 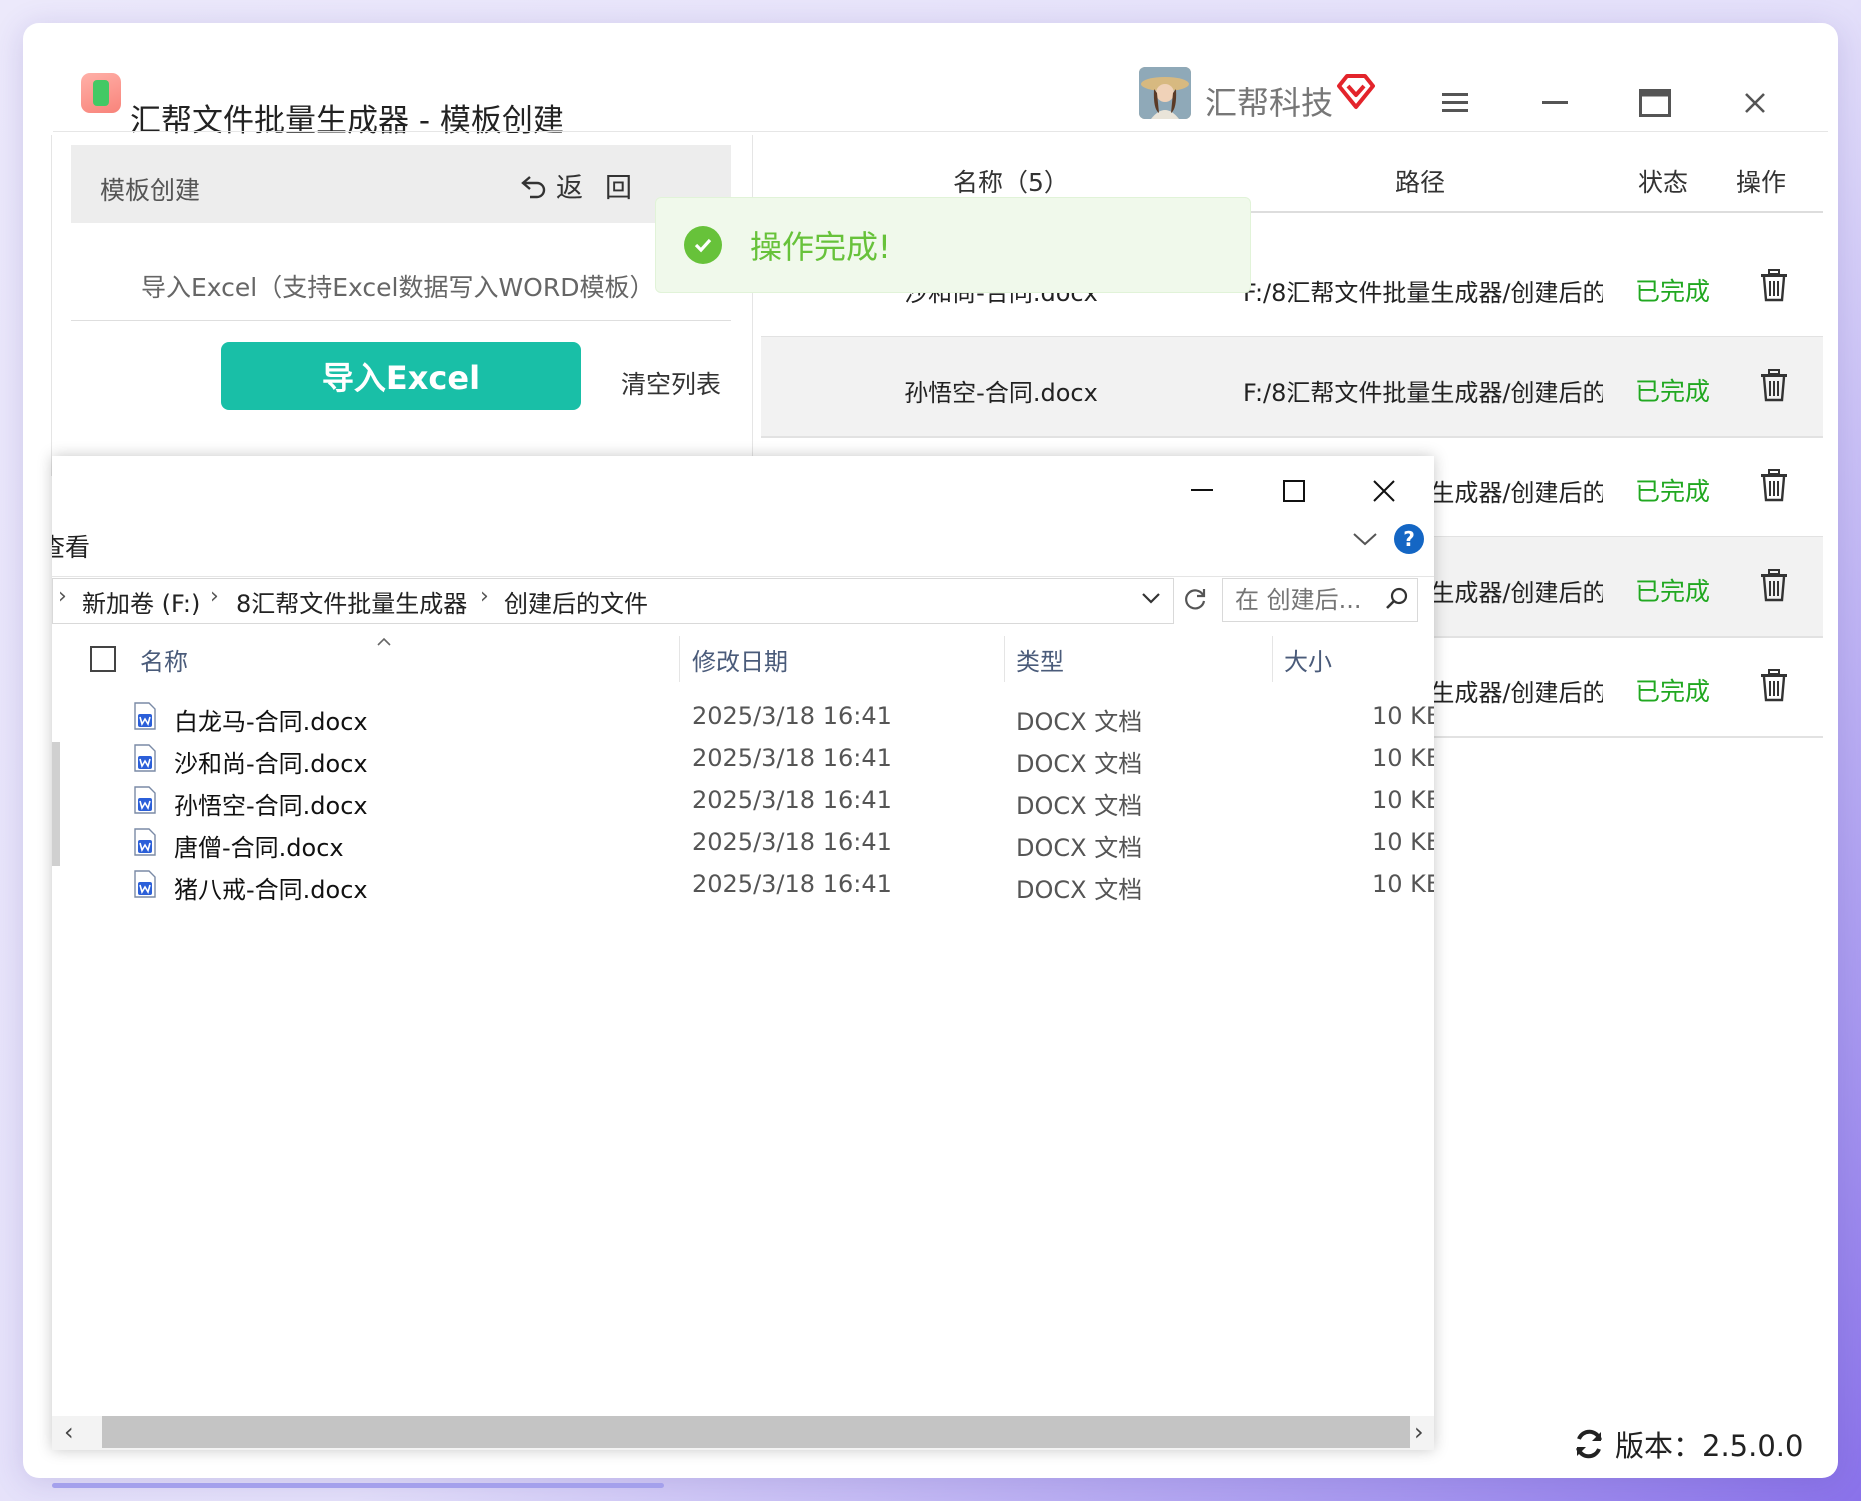 What do you see at coordinates (103, 659) in the screenshot?
I see `select-all-checkbox` at bounding box center [103, 659].